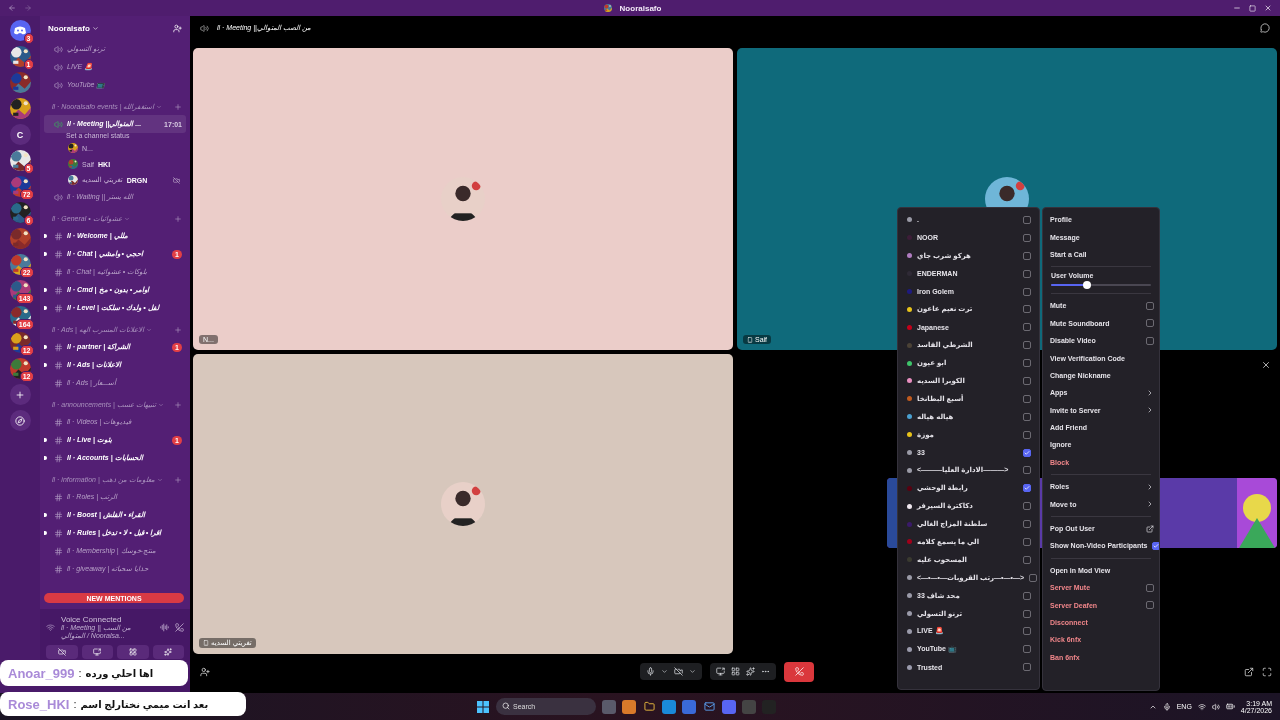 The height and width of the screenshot is (720, 1280). Describe the element at coordinates (1166, 706) in the screenshot. I see `microphone-icon` at that location.